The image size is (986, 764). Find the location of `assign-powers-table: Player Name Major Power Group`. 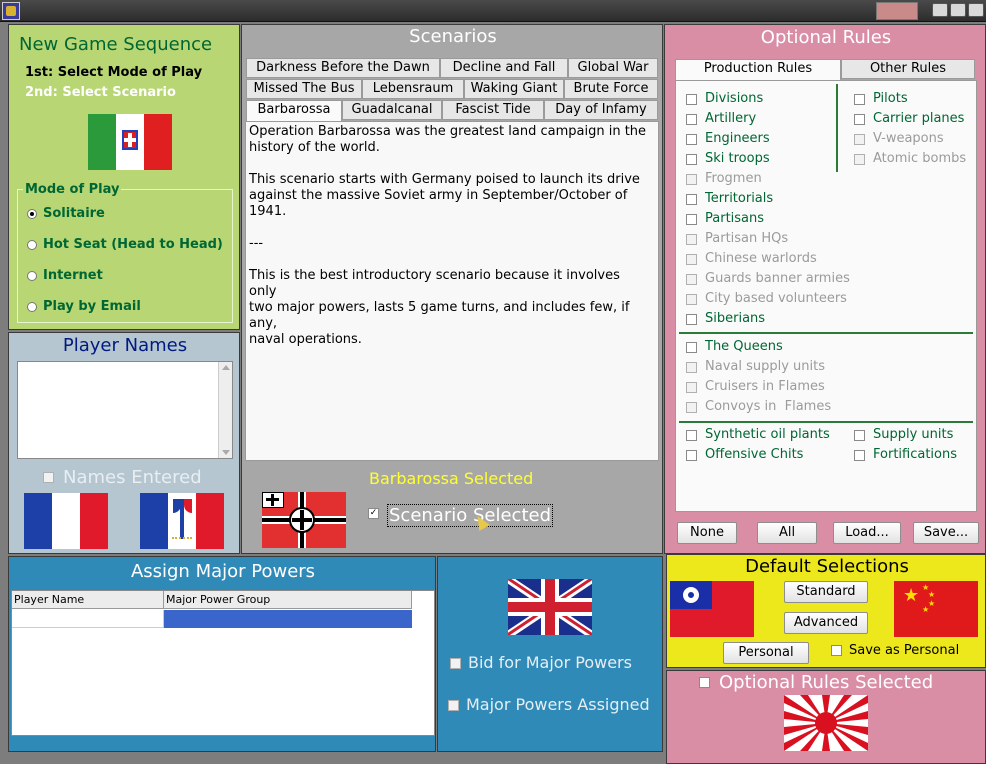

assign-powers-table: Player Name Major Power Group is located at coordinates (223, 663).